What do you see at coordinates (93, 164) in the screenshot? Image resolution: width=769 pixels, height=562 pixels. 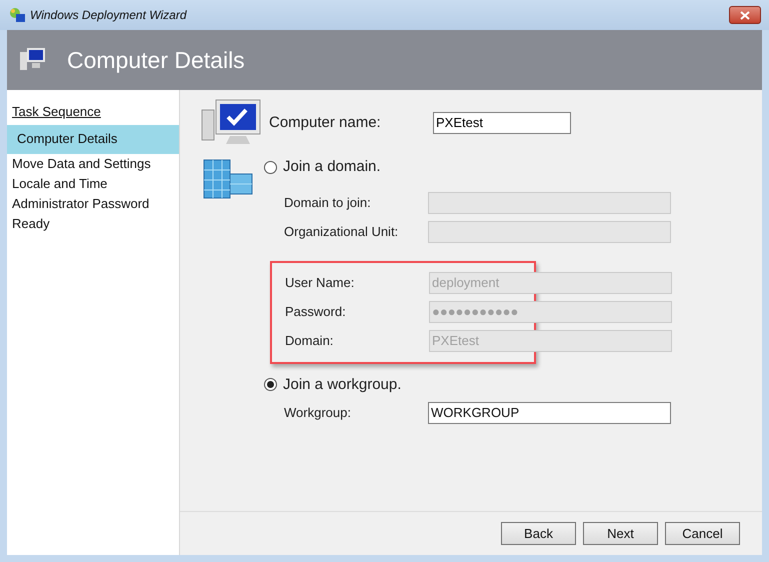 I see `sidebar-item: Move Data and Settings` at bounding box center [93, 164].